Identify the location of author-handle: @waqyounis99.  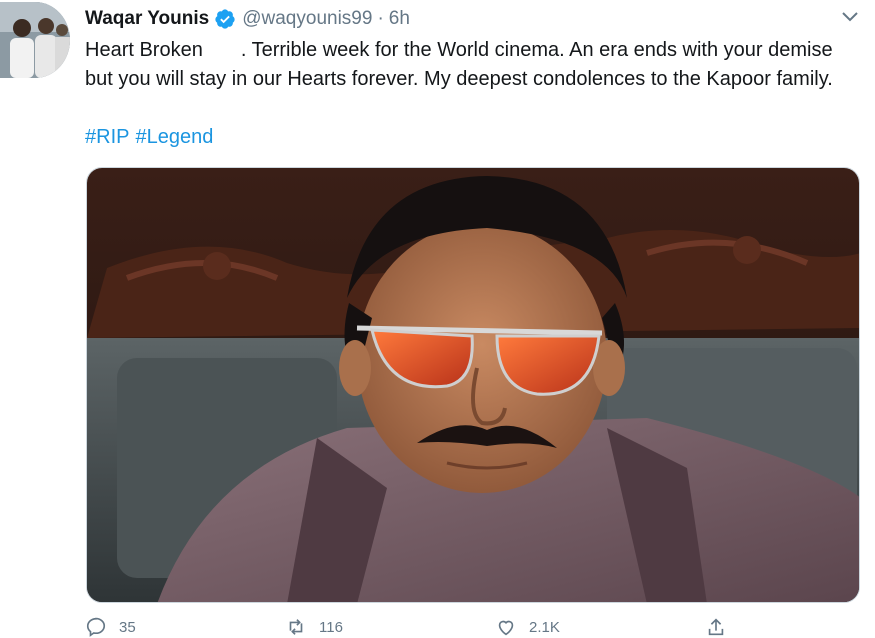
(307, 19).